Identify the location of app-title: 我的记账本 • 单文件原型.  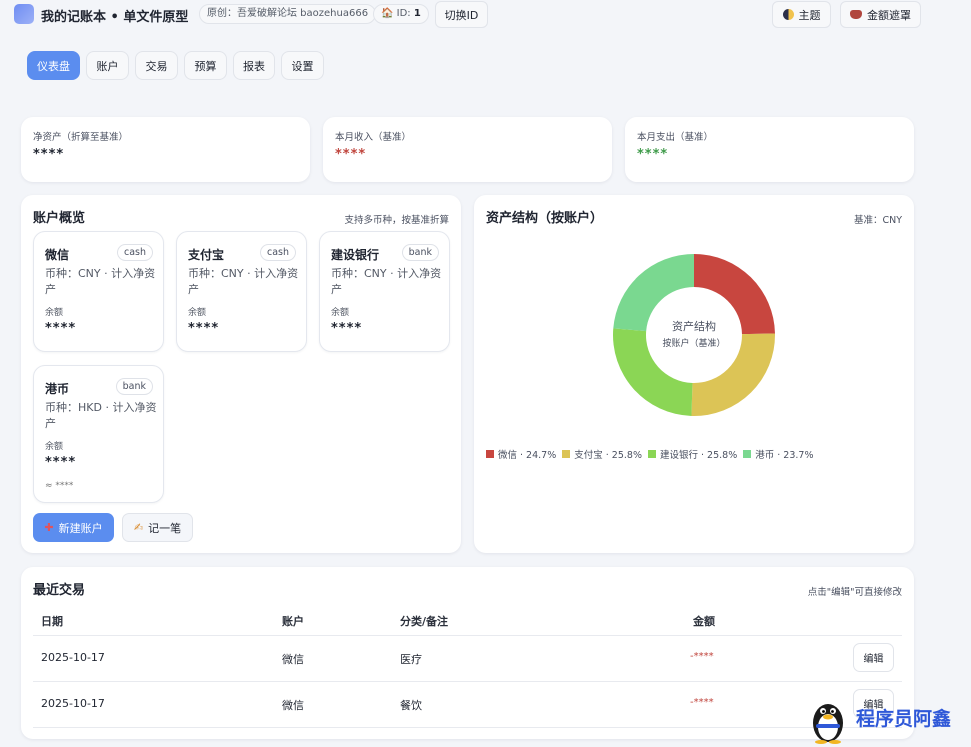
(115, 17).